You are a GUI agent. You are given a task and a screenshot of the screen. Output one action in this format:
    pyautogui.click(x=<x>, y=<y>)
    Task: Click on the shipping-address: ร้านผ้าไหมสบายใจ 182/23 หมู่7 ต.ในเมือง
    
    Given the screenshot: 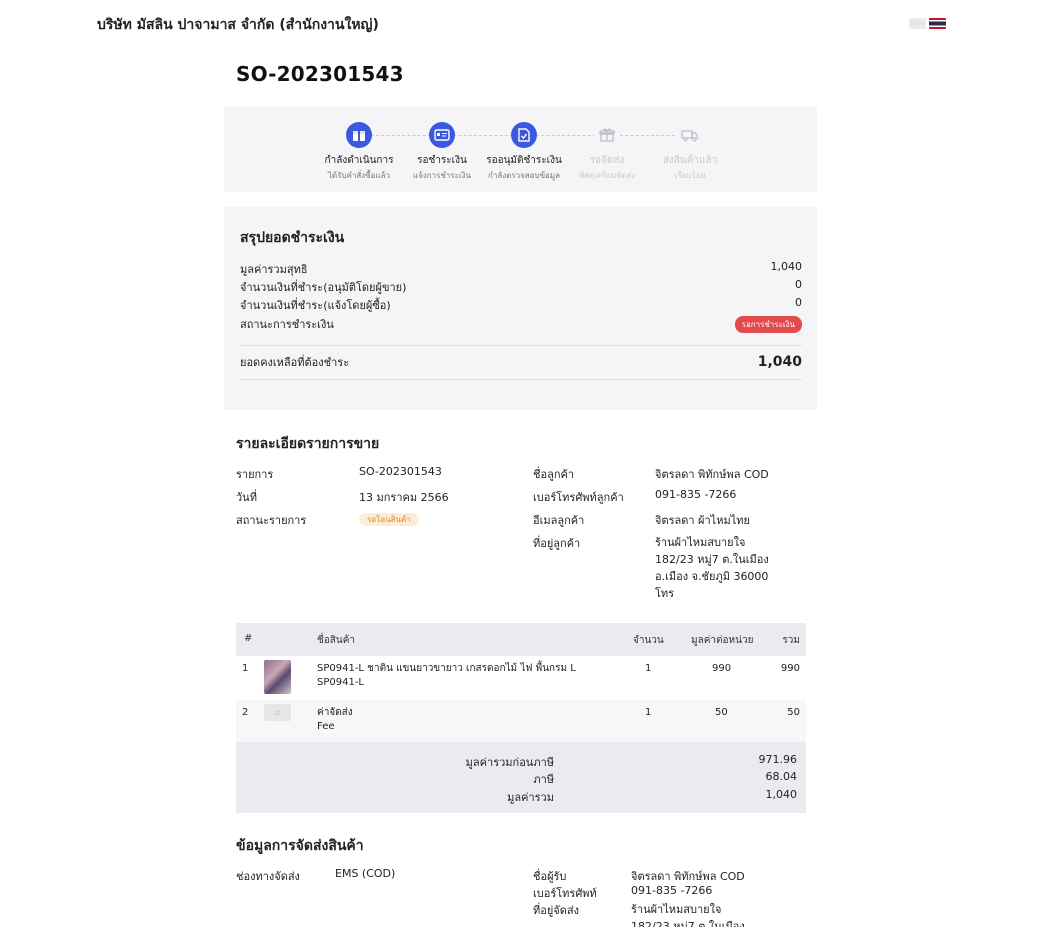 What is the action you would take?
    pyautogui.click(x=688, y=914)
    